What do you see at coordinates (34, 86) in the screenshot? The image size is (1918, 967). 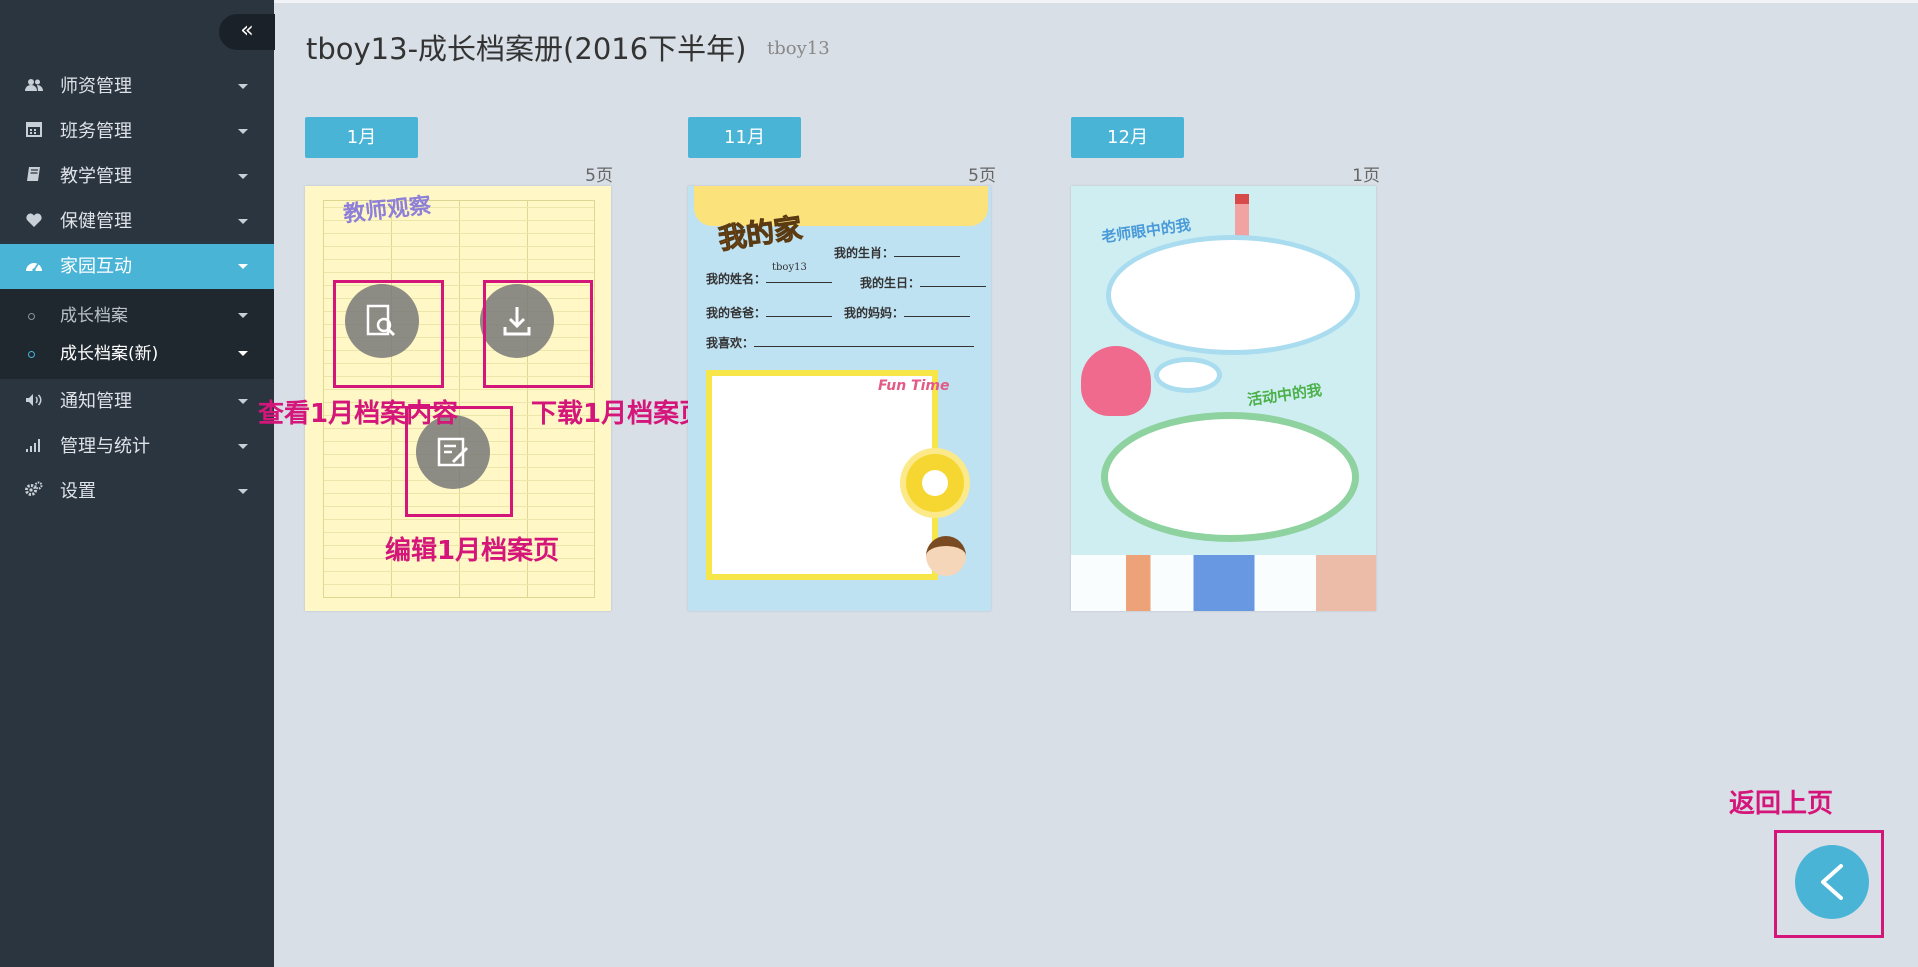 I see `users-icon` at bounding box center [34, 86].